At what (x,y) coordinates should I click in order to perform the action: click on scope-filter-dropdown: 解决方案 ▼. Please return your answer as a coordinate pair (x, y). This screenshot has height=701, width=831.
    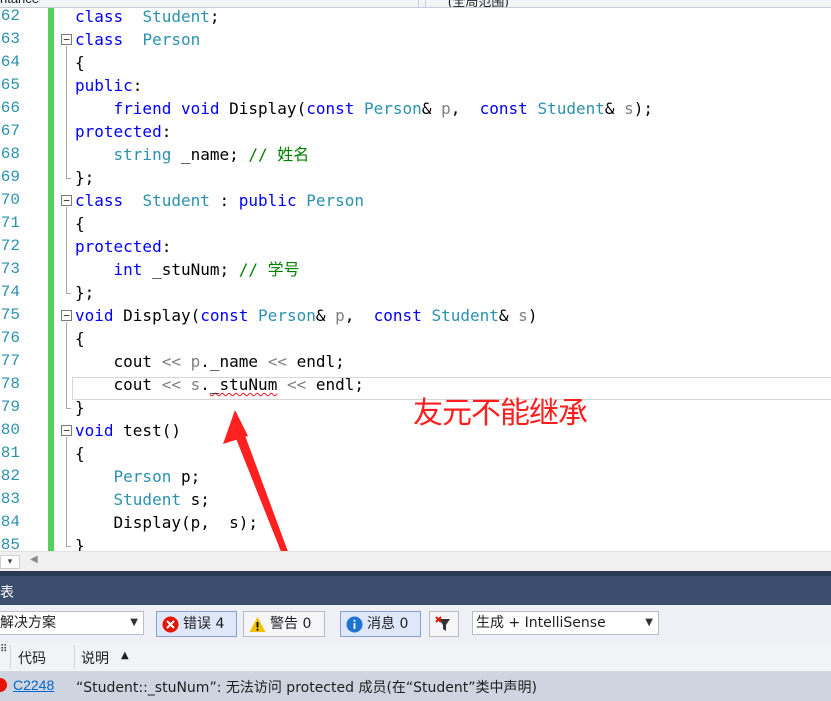
    Looking at the image, I should click on (72, 623).